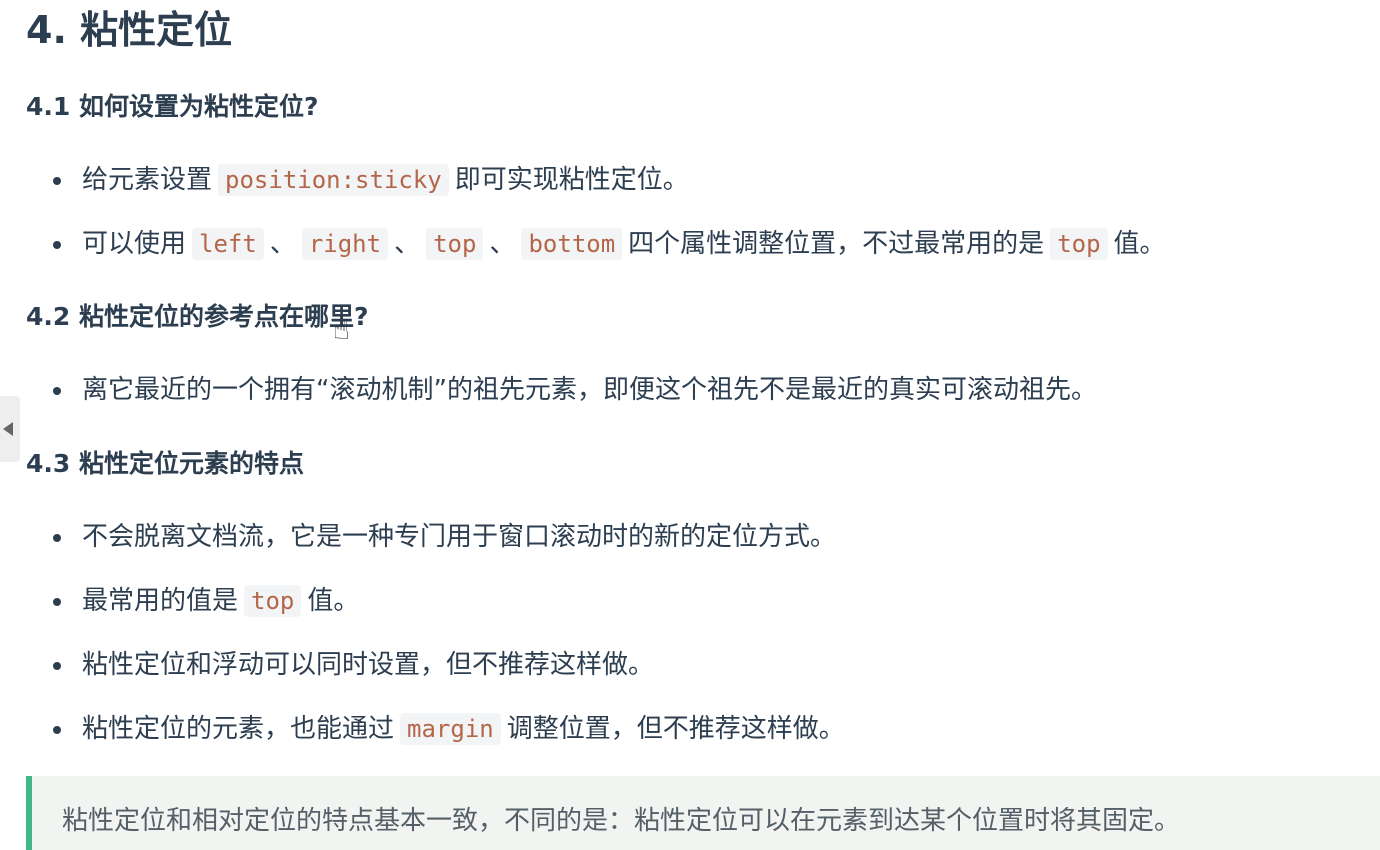  I want to click on collapse-arrow-icon, so click(10, 429).